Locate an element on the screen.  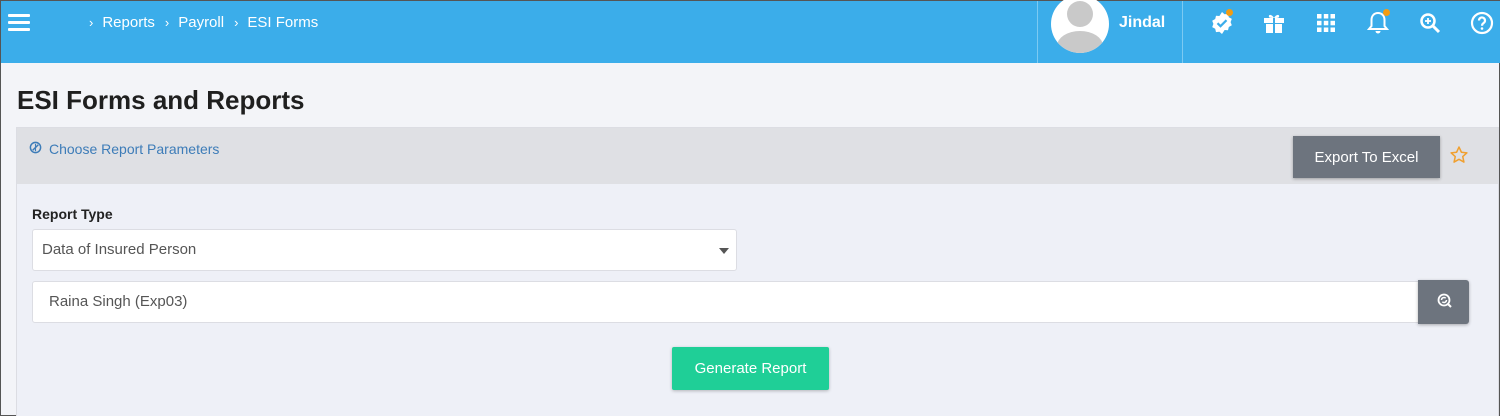
breadcrumb-item-payroll: Payroll is located at coordinates (201, 22).